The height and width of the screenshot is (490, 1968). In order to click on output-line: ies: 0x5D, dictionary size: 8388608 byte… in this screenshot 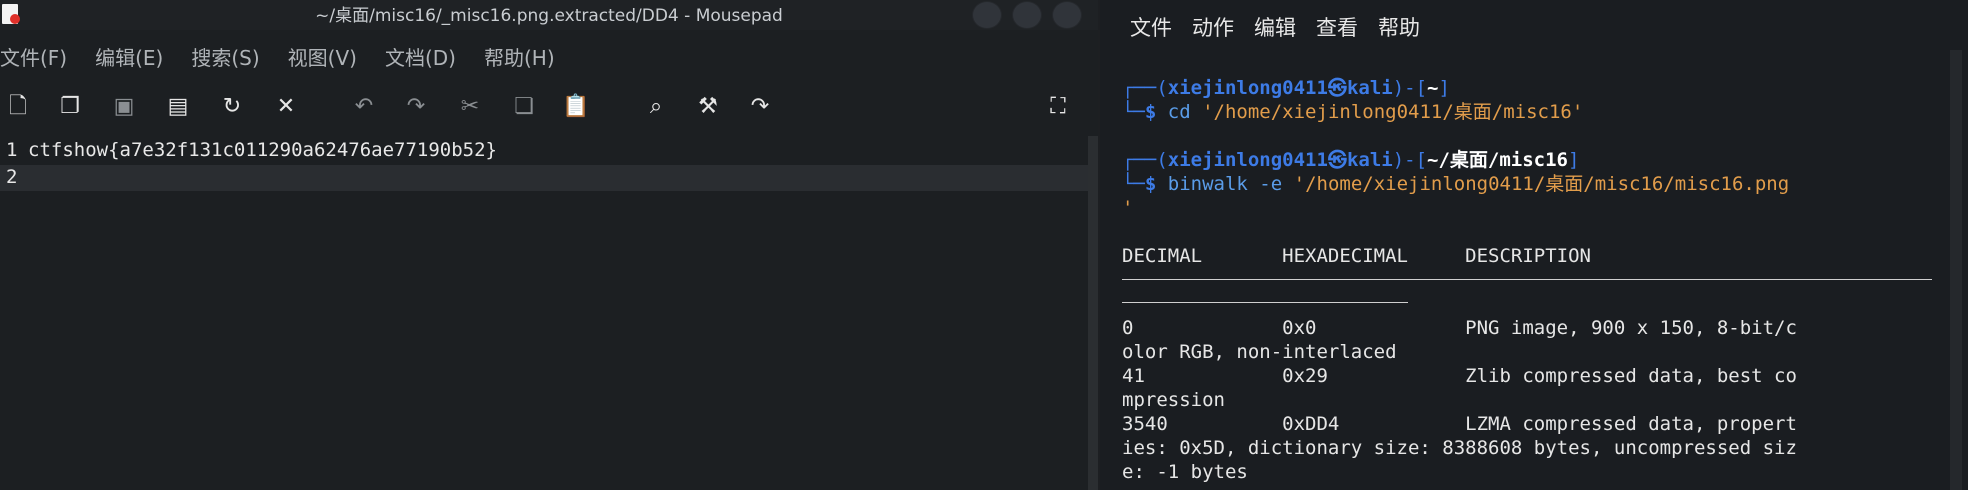, I will do `click(1459, 448)`.